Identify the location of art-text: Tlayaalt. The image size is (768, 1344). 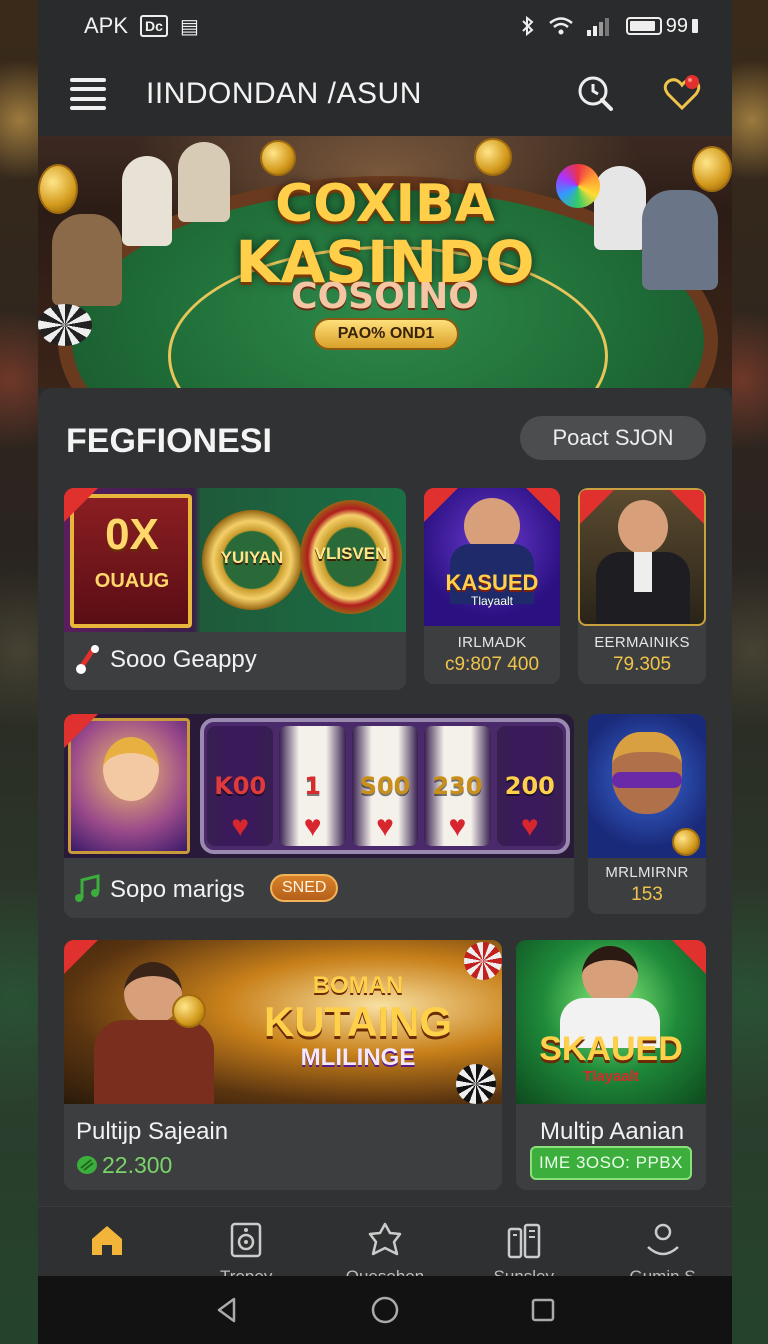
(611, 1076).